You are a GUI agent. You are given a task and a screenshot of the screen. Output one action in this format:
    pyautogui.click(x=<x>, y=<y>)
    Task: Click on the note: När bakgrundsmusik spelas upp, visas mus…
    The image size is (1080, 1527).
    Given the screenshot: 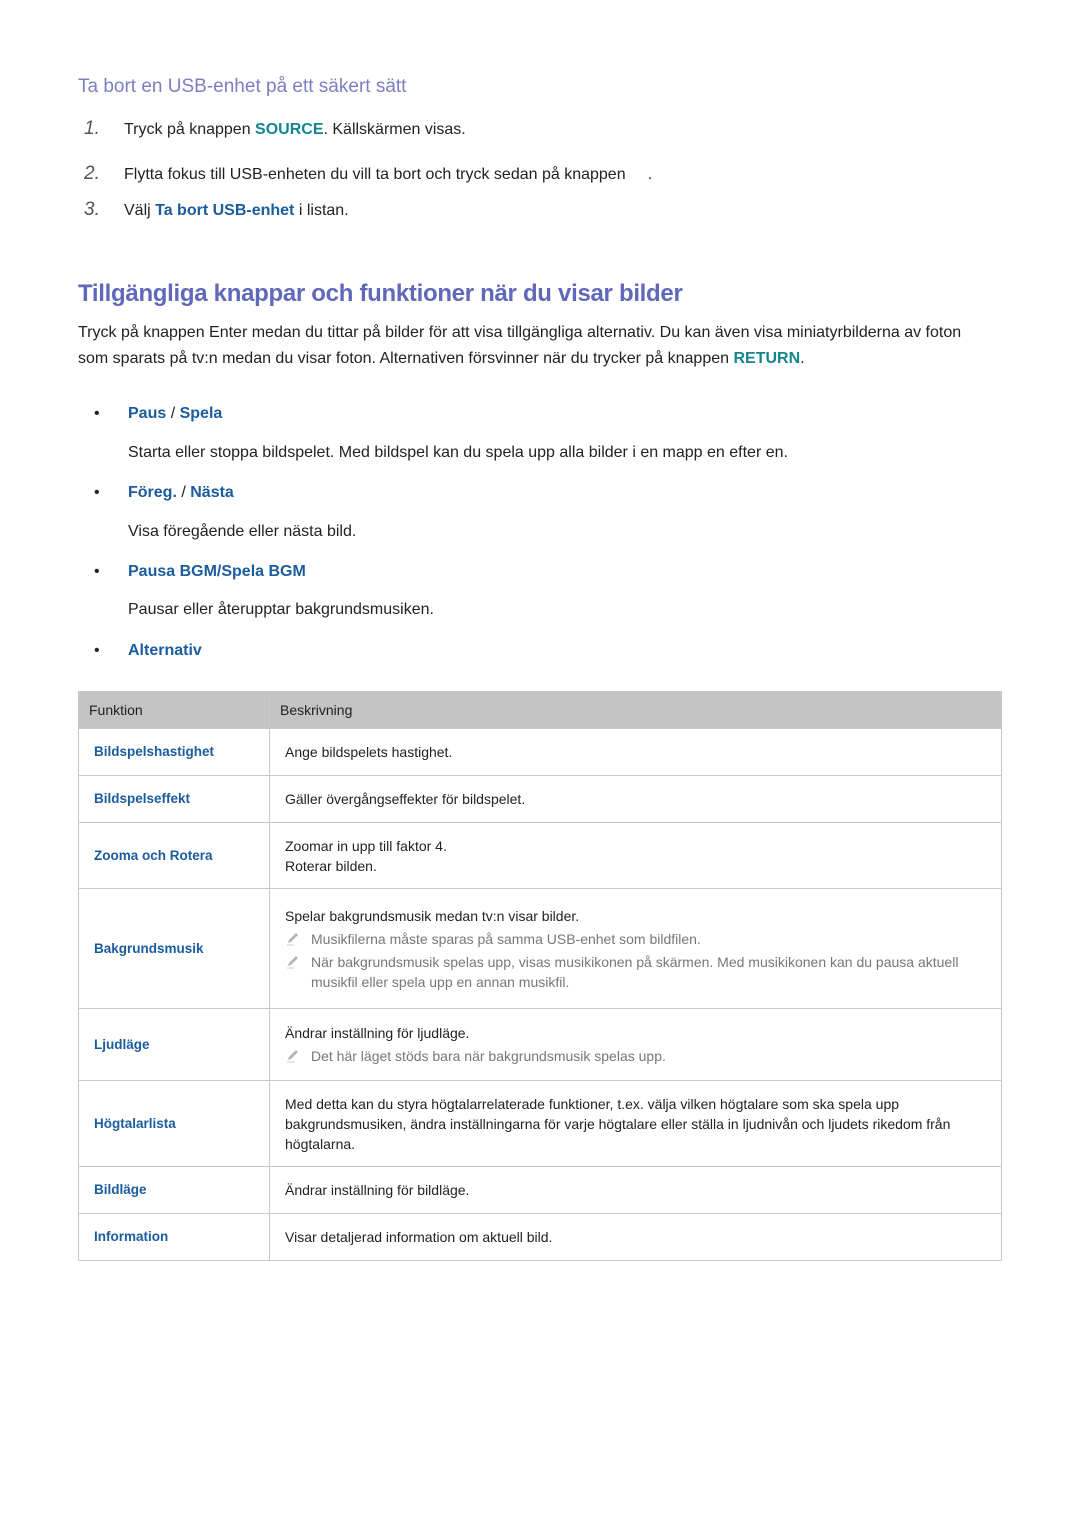 What is the action you would take?
    pyautogui.click(x=635, y=972)
    